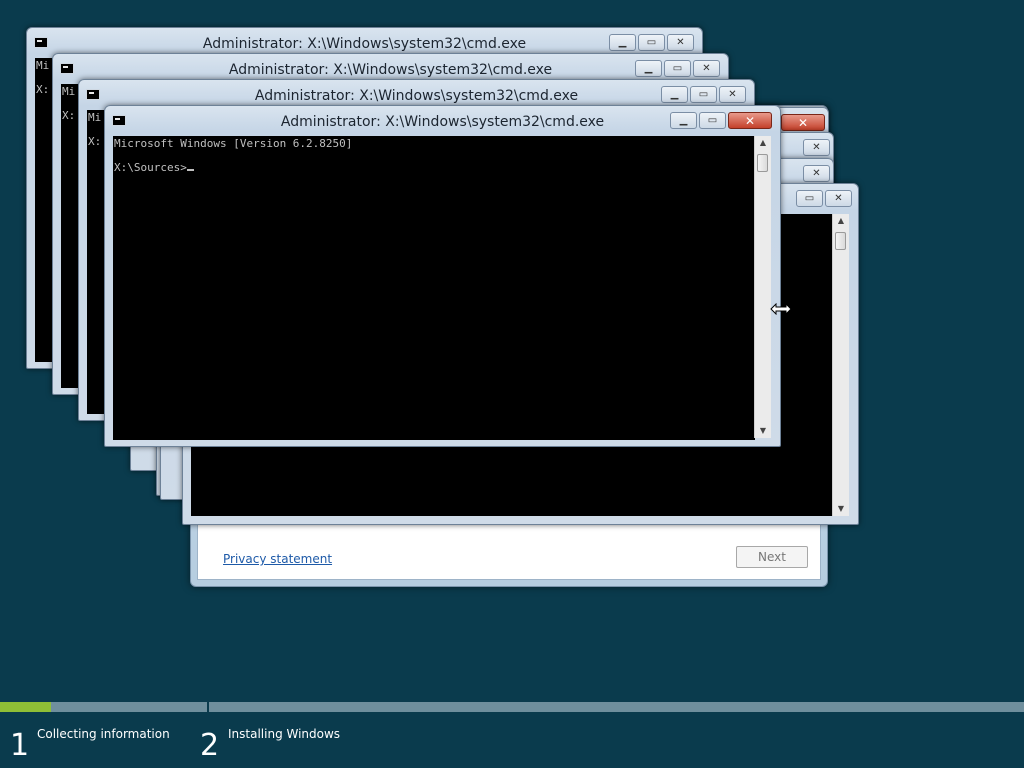  I want to click on privacy-statement-link: Privacy statement, so click(277, 559).